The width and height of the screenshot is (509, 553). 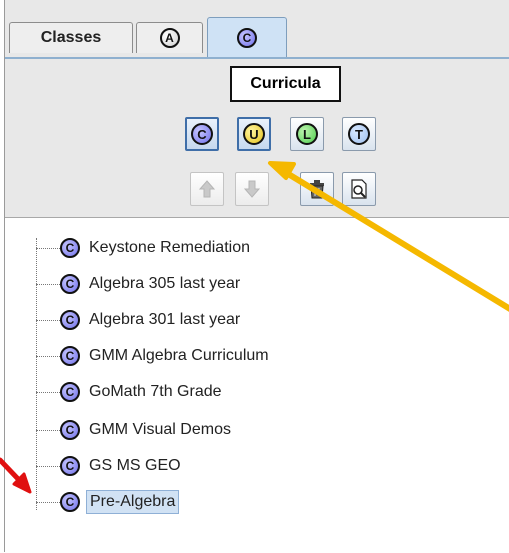 I want to click on tree-item: C GoMath 7th Grade, so click(x=130, y=392).